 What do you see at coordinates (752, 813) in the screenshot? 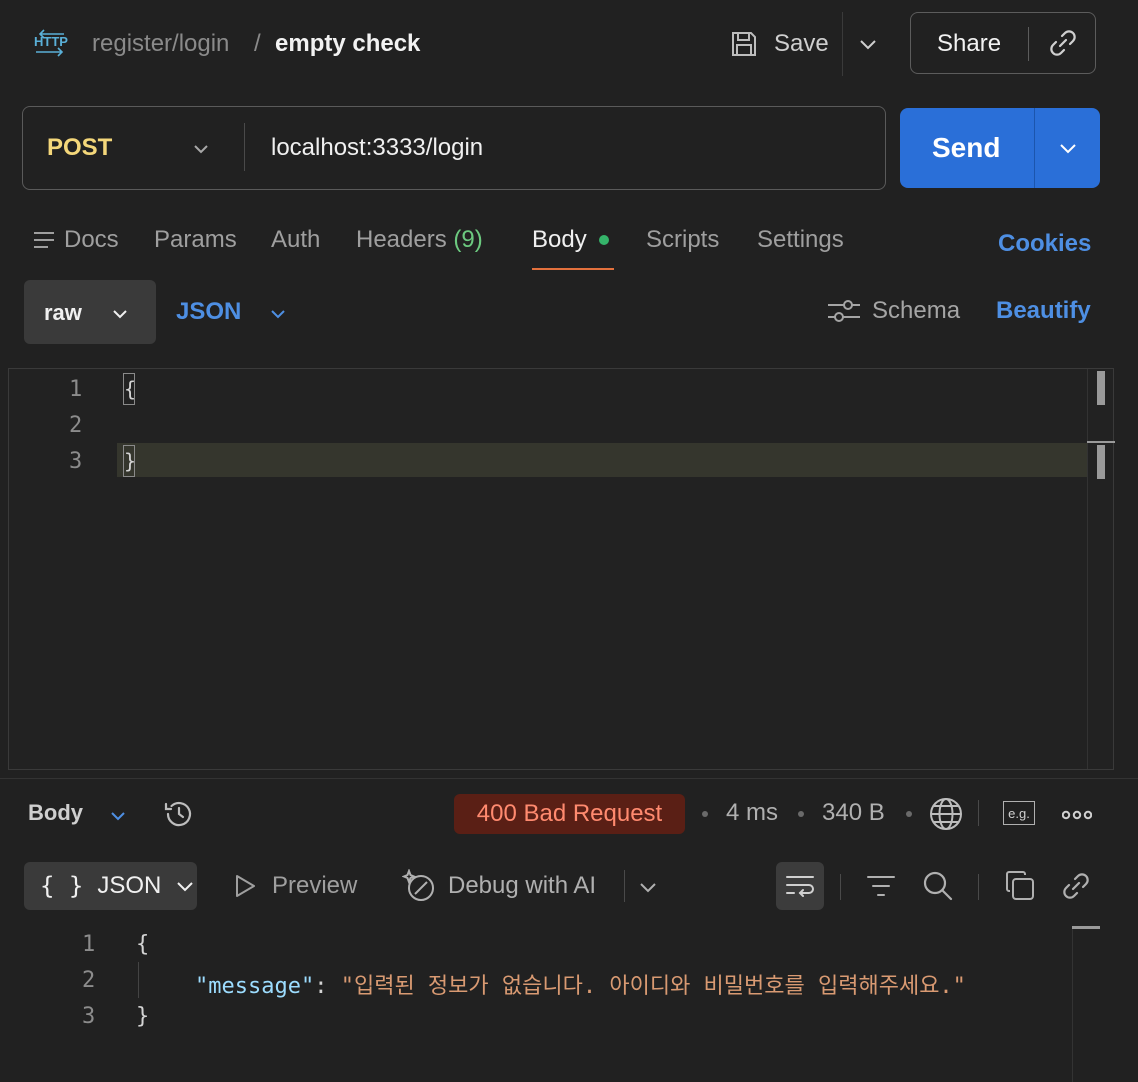
I see `response-time: 4 ms` at bounding box center [752, 813].